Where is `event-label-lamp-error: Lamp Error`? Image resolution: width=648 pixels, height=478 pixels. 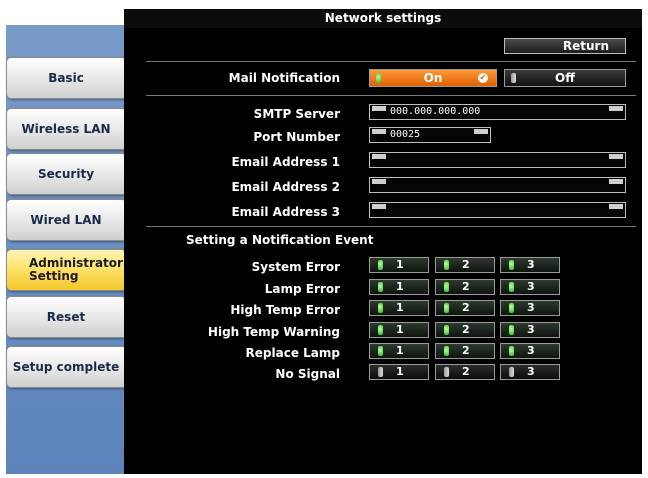 event-label-lamp-error: Lamp Error is located at coordinates (302, 289).